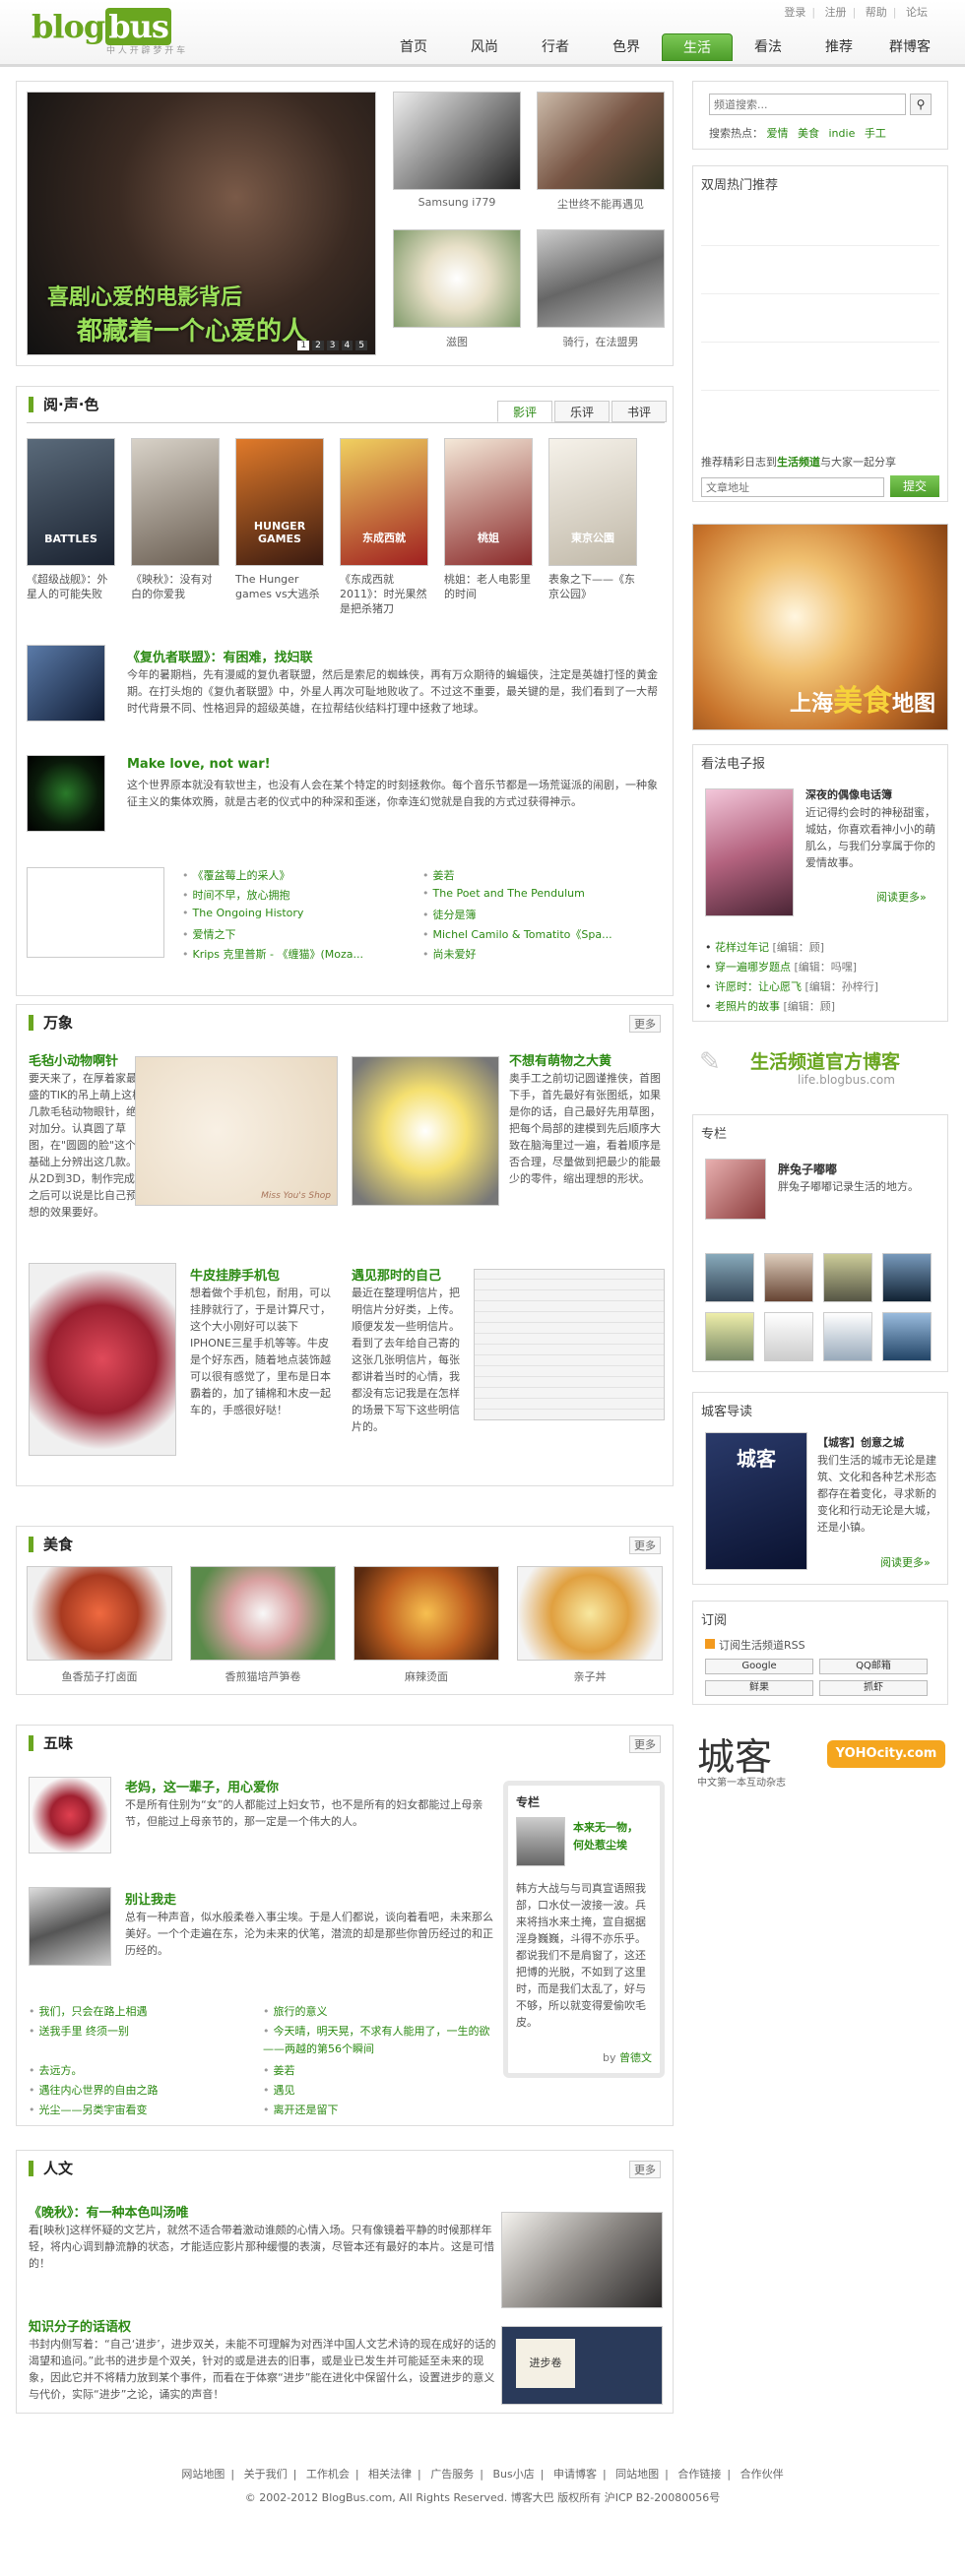 The width and height of the screenshot is (965, 2576). What do you see at coordinates (489, 502) in the screenshot?
I see `poster-image: 桃姐` at bounding box center [489, 502].